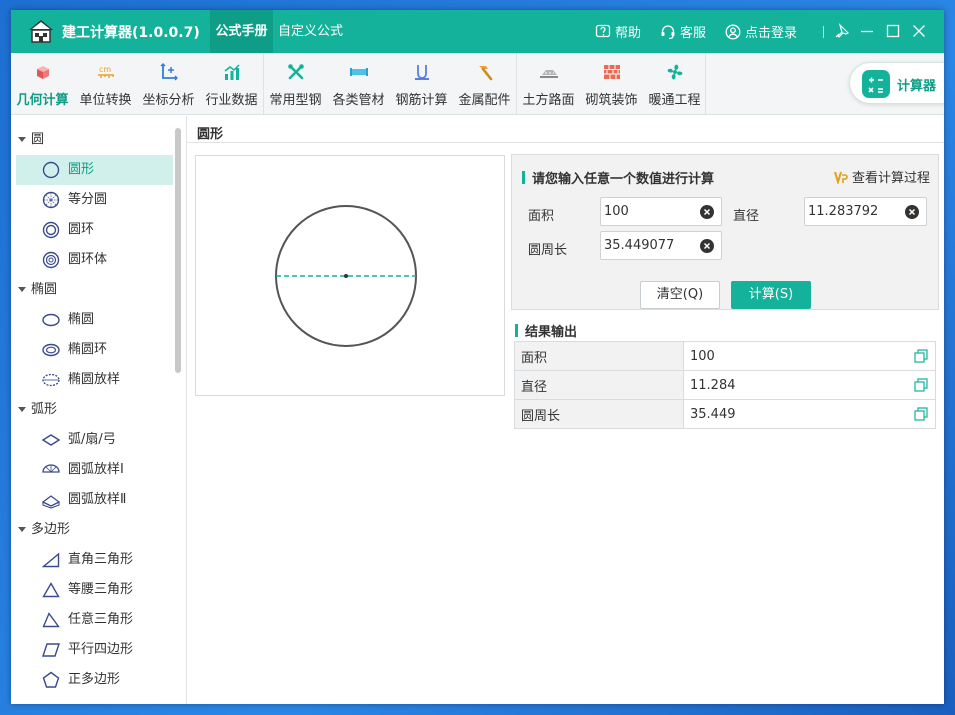 Image resolution: width=955 pixels, height=715 pixels. Describe the element at coordinates (618, 31) in the screenshot. I see `help-button: 帮助` at that location.